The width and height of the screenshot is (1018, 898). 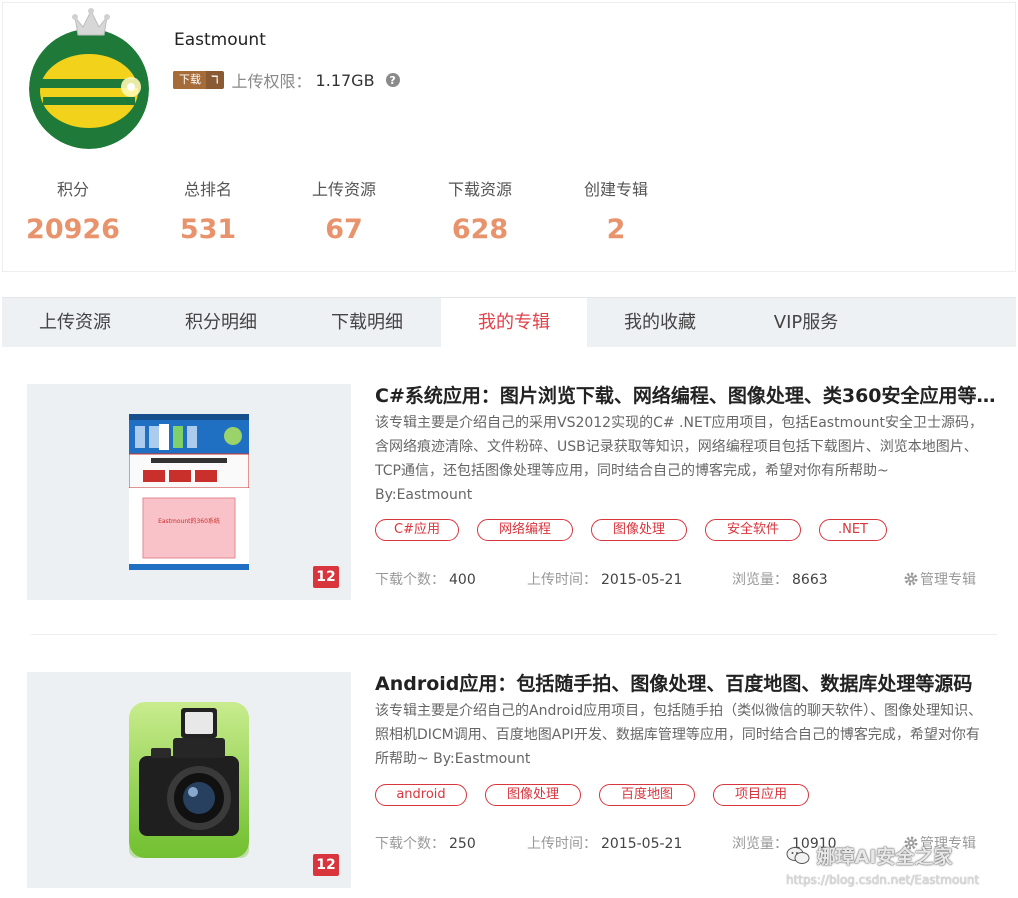 What do you see at coordinates (75, 323) in the screenshot?
I see `tab-uploads: 上传资源` at bounding box center [75, 323].